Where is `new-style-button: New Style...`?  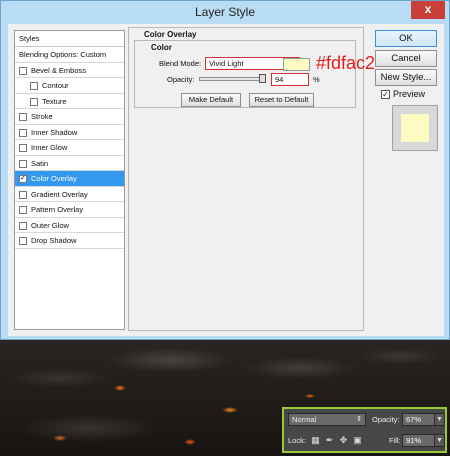
new-style-button: New Style... is located at coordinates (406, 77).